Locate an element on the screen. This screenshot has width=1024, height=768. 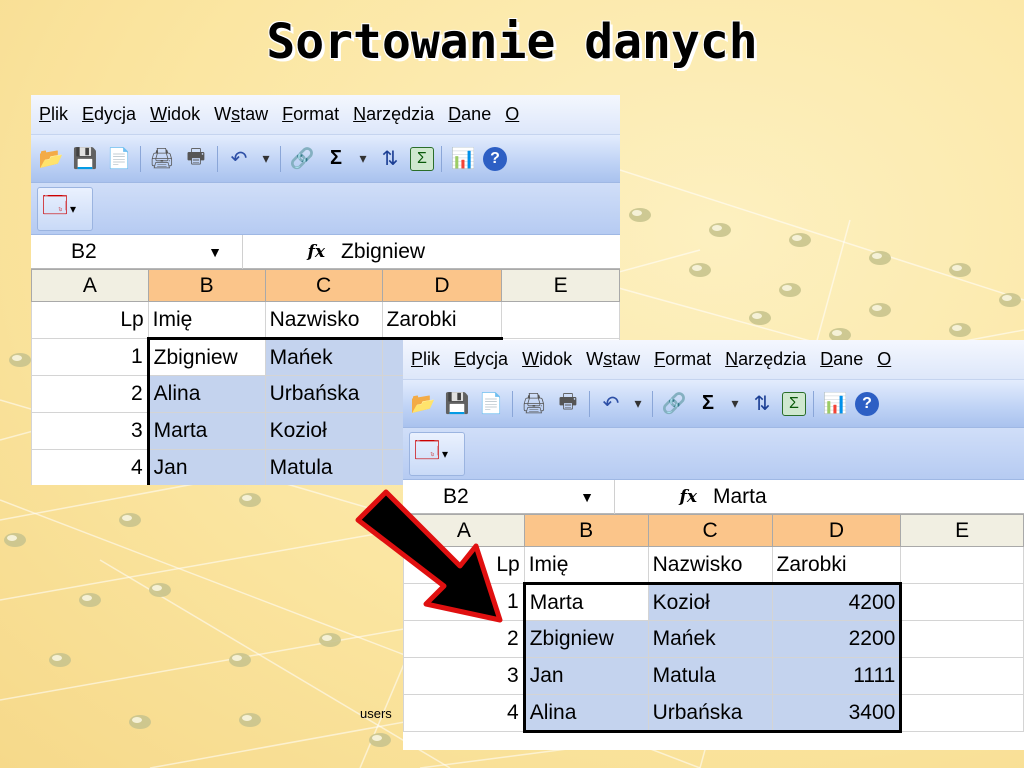
formula-input: Zbigniew is located at coordinates (381, 252).